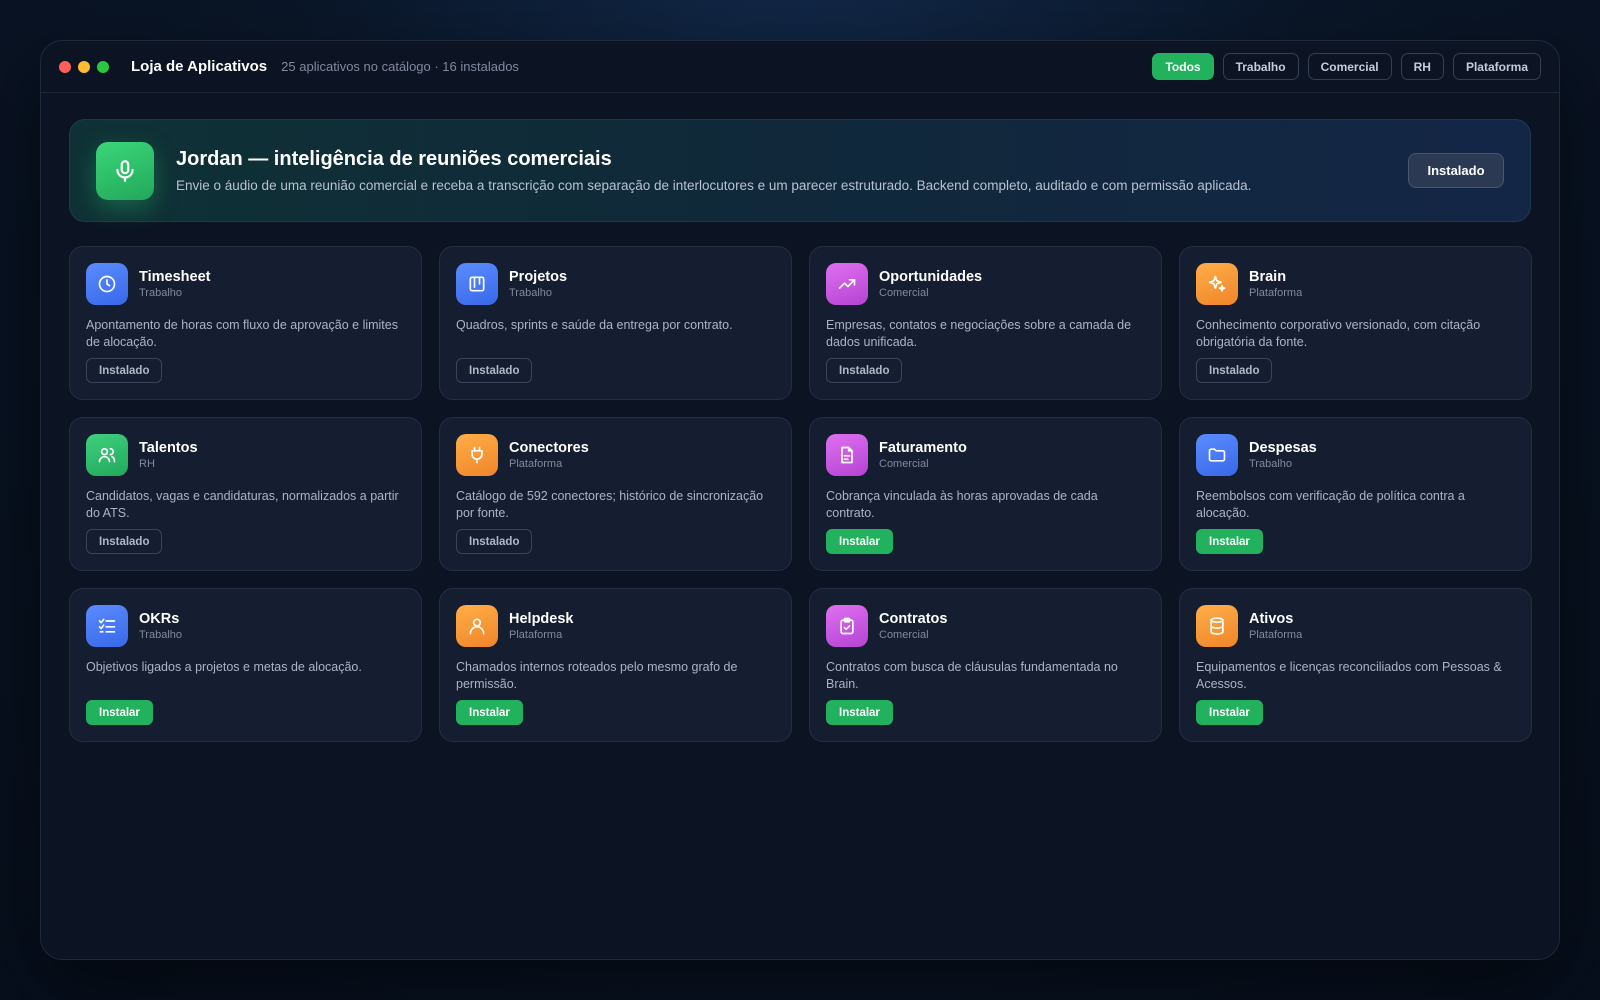  I want to click on trending-up-icon, so click(847, 284).